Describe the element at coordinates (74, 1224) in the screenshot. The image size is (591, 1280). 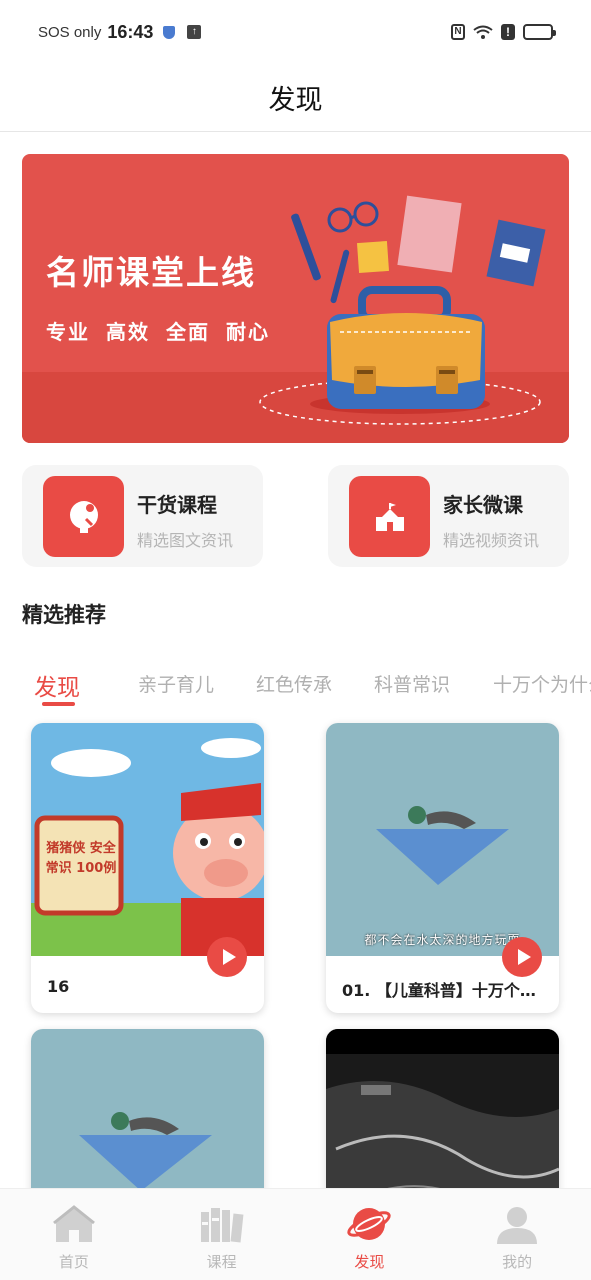
I see `home-icon` at that location.